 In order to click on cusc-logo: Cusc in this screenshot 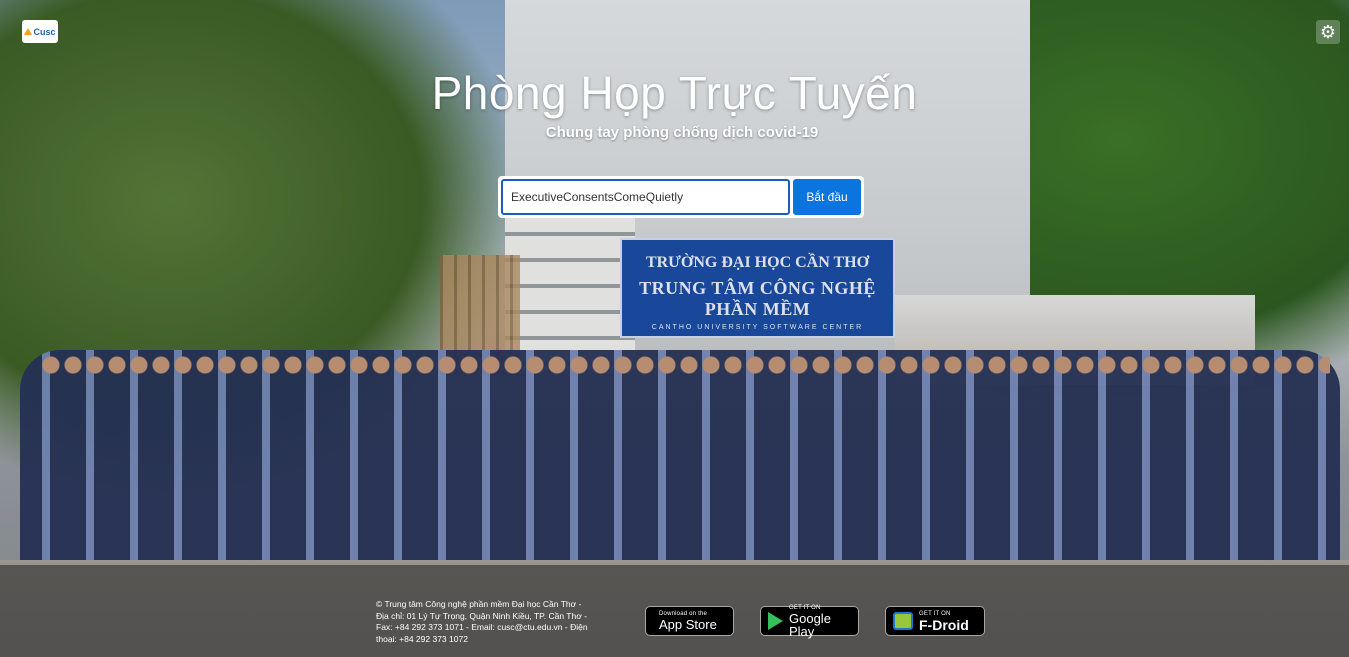, I will do `click(40, 31)`.